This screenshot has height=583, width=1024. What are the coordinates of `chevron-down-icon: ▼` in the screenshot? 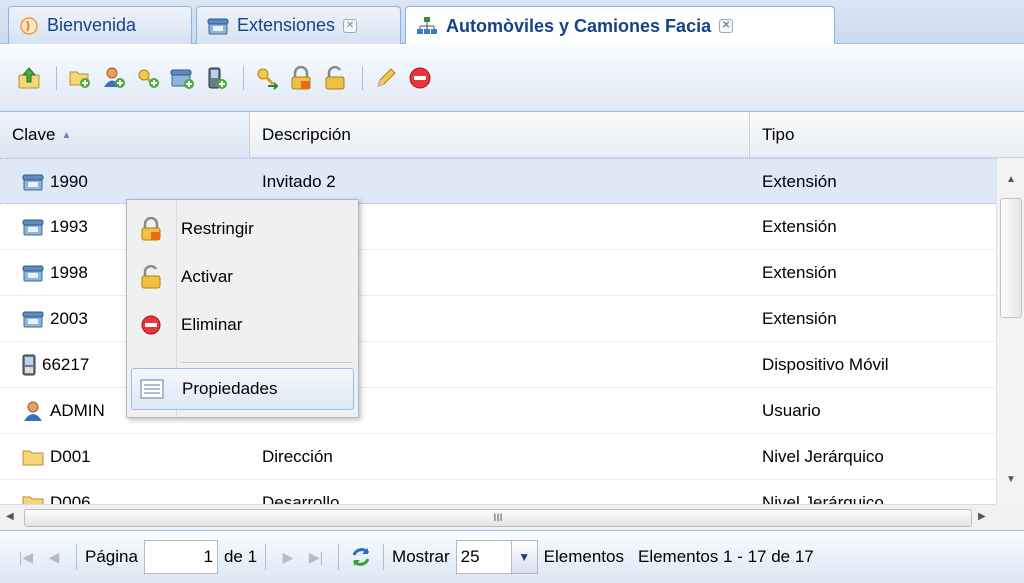 It's located at (524, 557).